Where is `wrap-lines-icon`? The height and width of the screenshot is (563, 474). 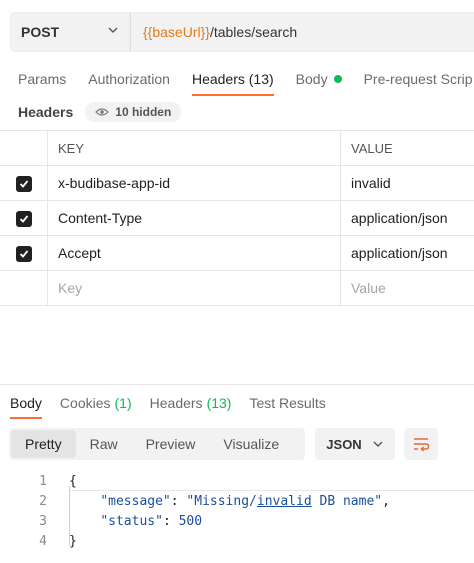
wrap-lines-icon is located at coordinates (421, 444).